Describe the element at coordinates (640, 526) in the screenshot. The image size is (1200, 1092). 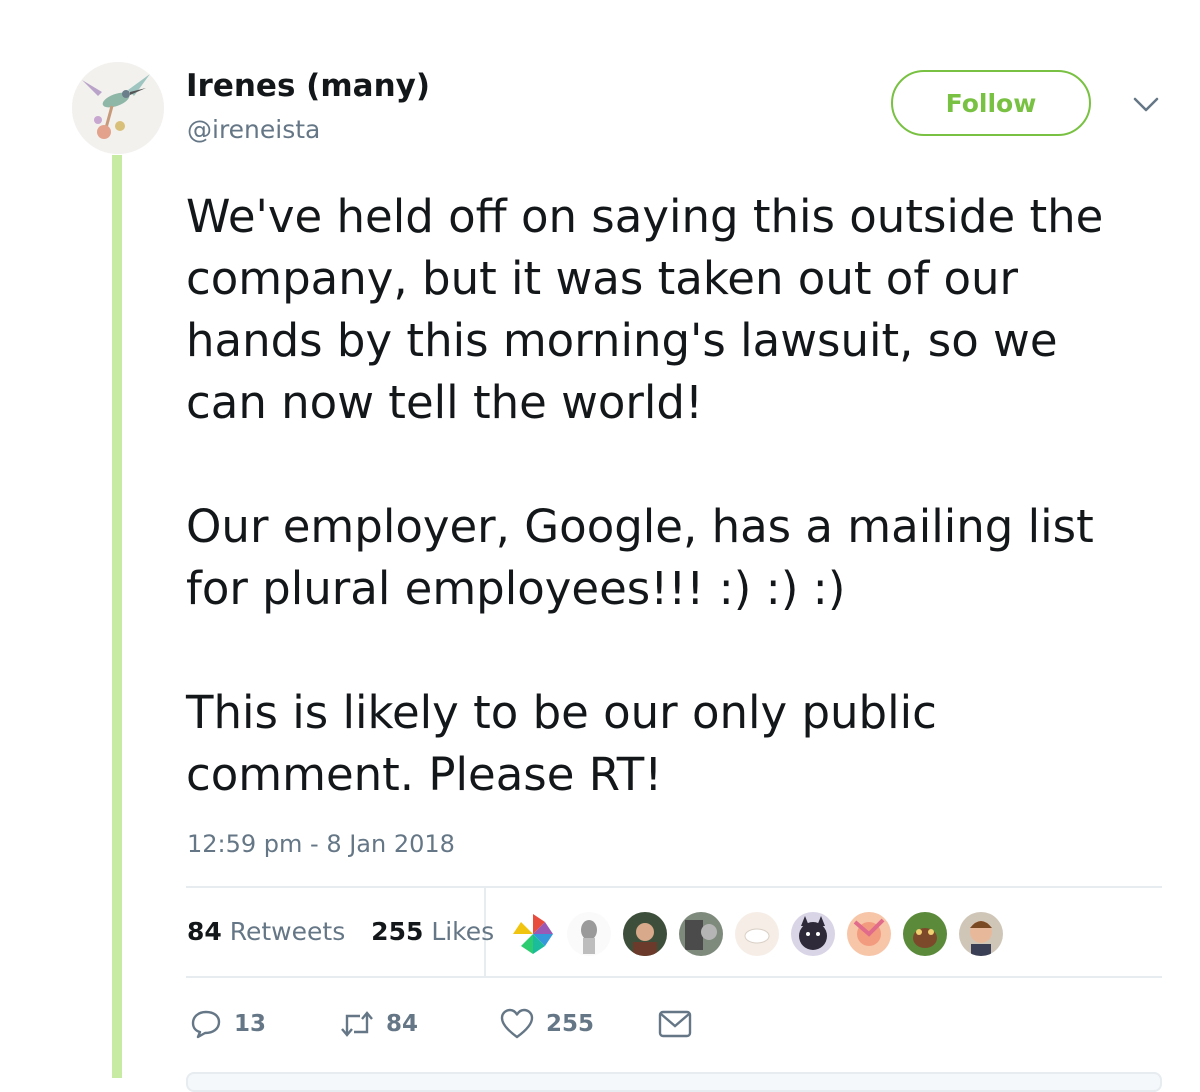
I see `tweet-line: Our employer, Google, has a mailing list` at that location.